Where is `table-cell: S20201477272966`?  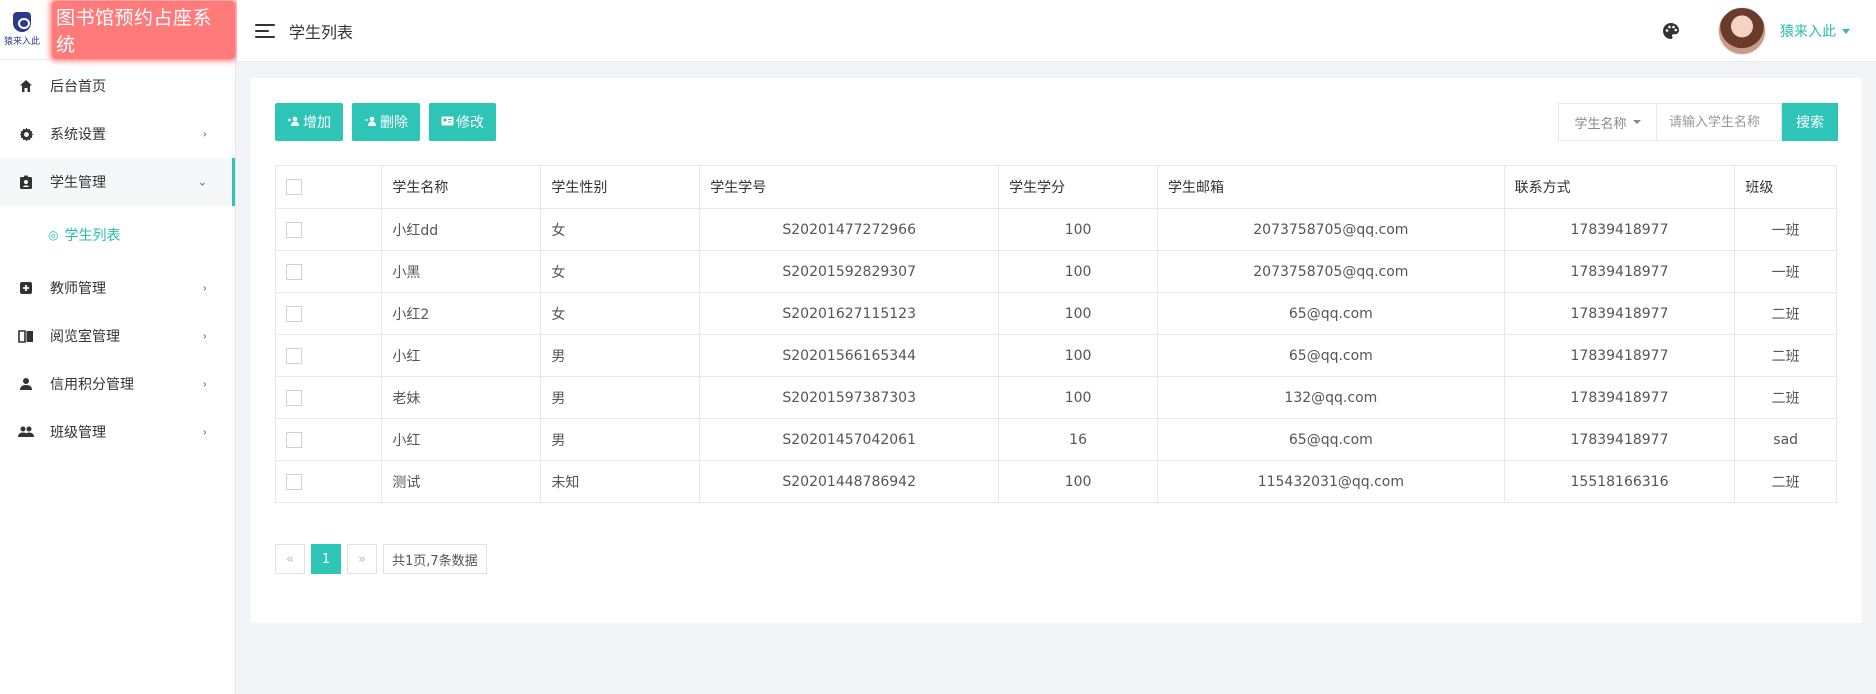
table-cell: S20201477272966 is located at coordinates (849, 229).